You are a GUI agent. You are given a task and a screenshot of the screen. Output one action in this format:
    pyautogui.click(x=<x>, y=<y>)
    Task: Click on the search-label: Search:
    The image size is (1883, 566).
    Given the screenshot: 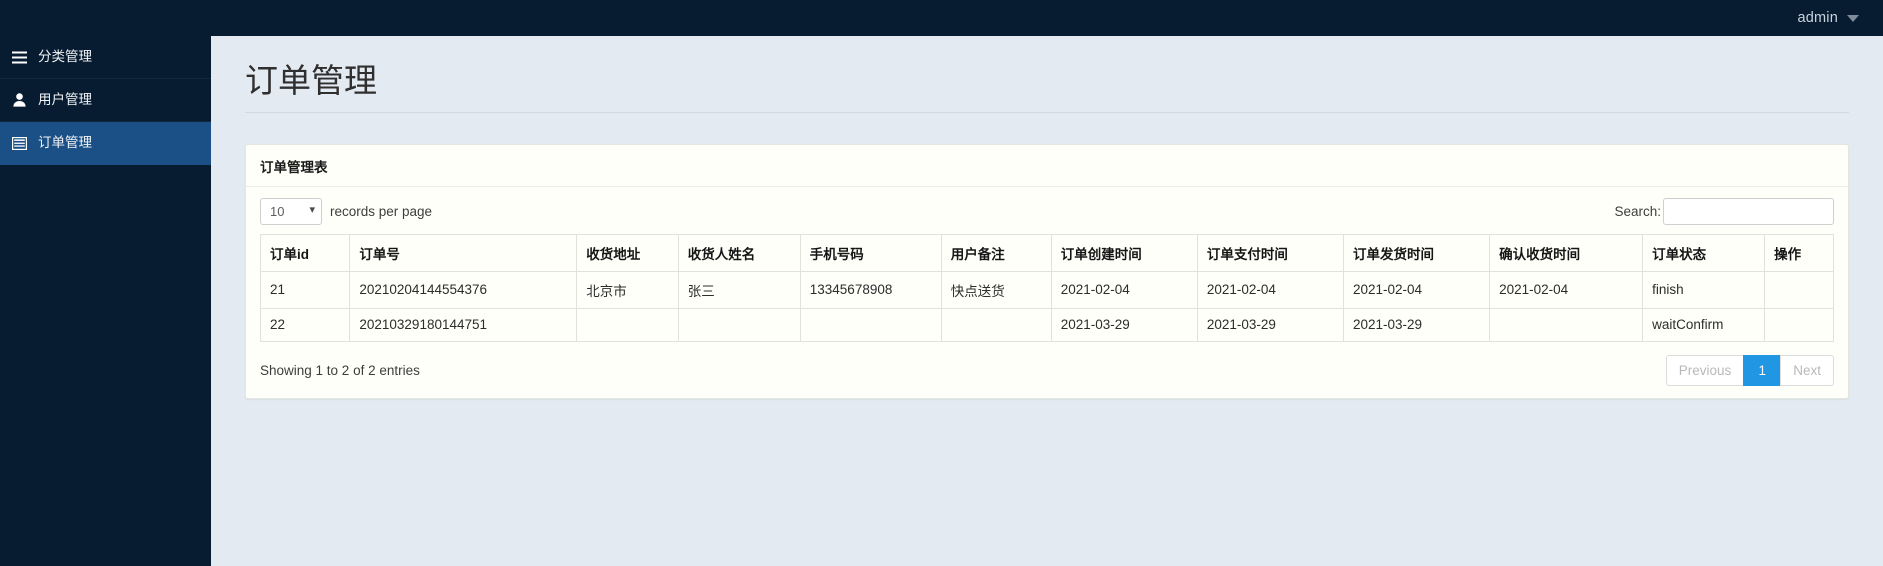 What is the action you would take?
    pyautogui.click(x=1637, y=211)
    